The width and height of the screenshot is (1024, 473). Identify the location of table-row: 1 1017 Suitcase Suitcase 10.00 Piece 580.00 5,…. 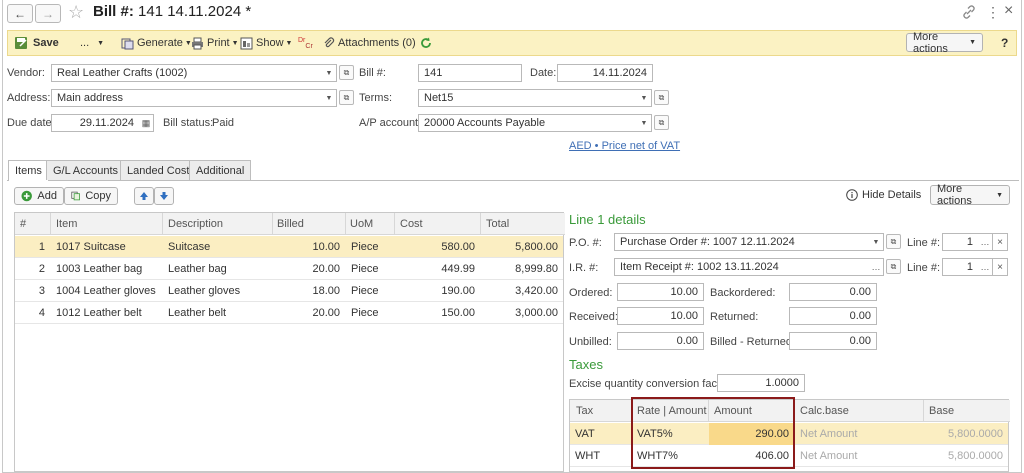
(289, 247).